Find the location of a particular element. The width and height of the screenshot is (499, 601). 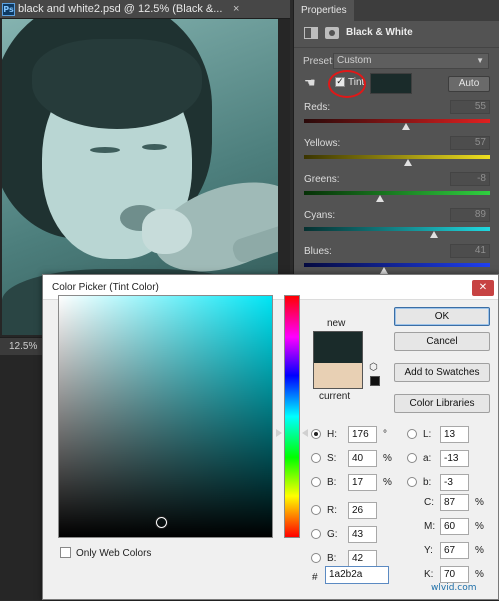

tab-properties: Properties is located at coordinates (324, 10).